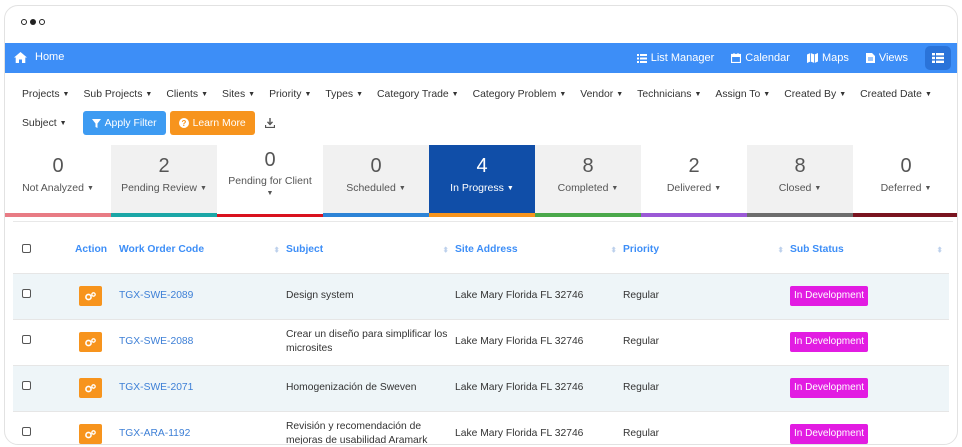 The width and height of the screenshot is (962, 447). I want to click on filter-row-2: Subject ▼ Apply Filter ? Learn More, so click(484, 123).